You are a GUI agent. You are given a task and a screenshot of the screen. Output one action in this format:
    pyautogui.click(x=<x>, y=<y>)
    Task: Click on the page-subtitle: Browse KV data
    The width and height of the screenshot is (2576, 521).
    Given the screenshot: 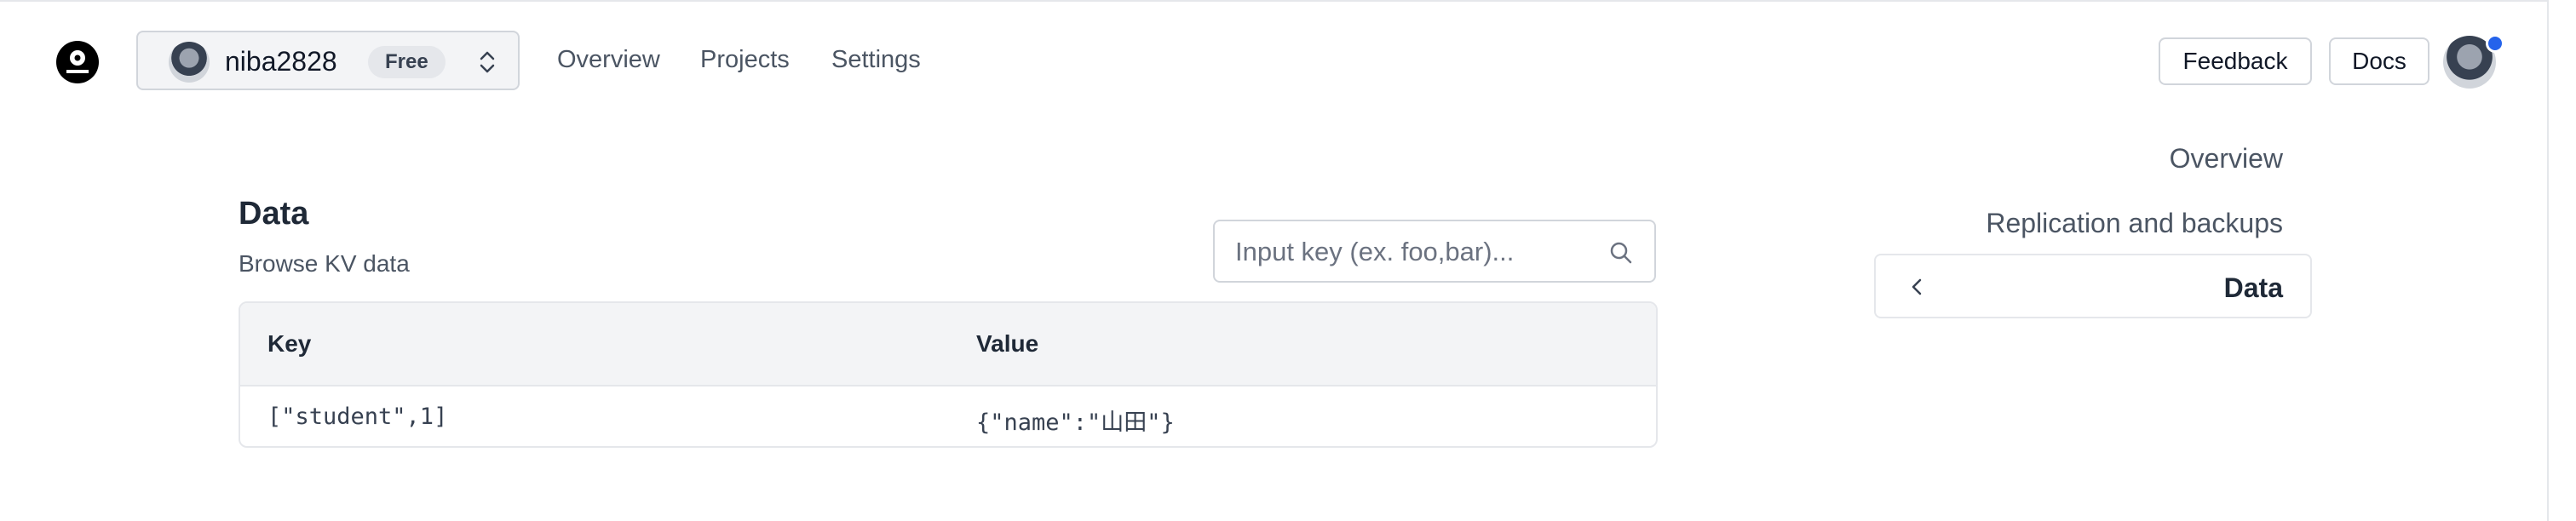 What is the action you would take?
    pyautogui.click(x=325, y=263)
    